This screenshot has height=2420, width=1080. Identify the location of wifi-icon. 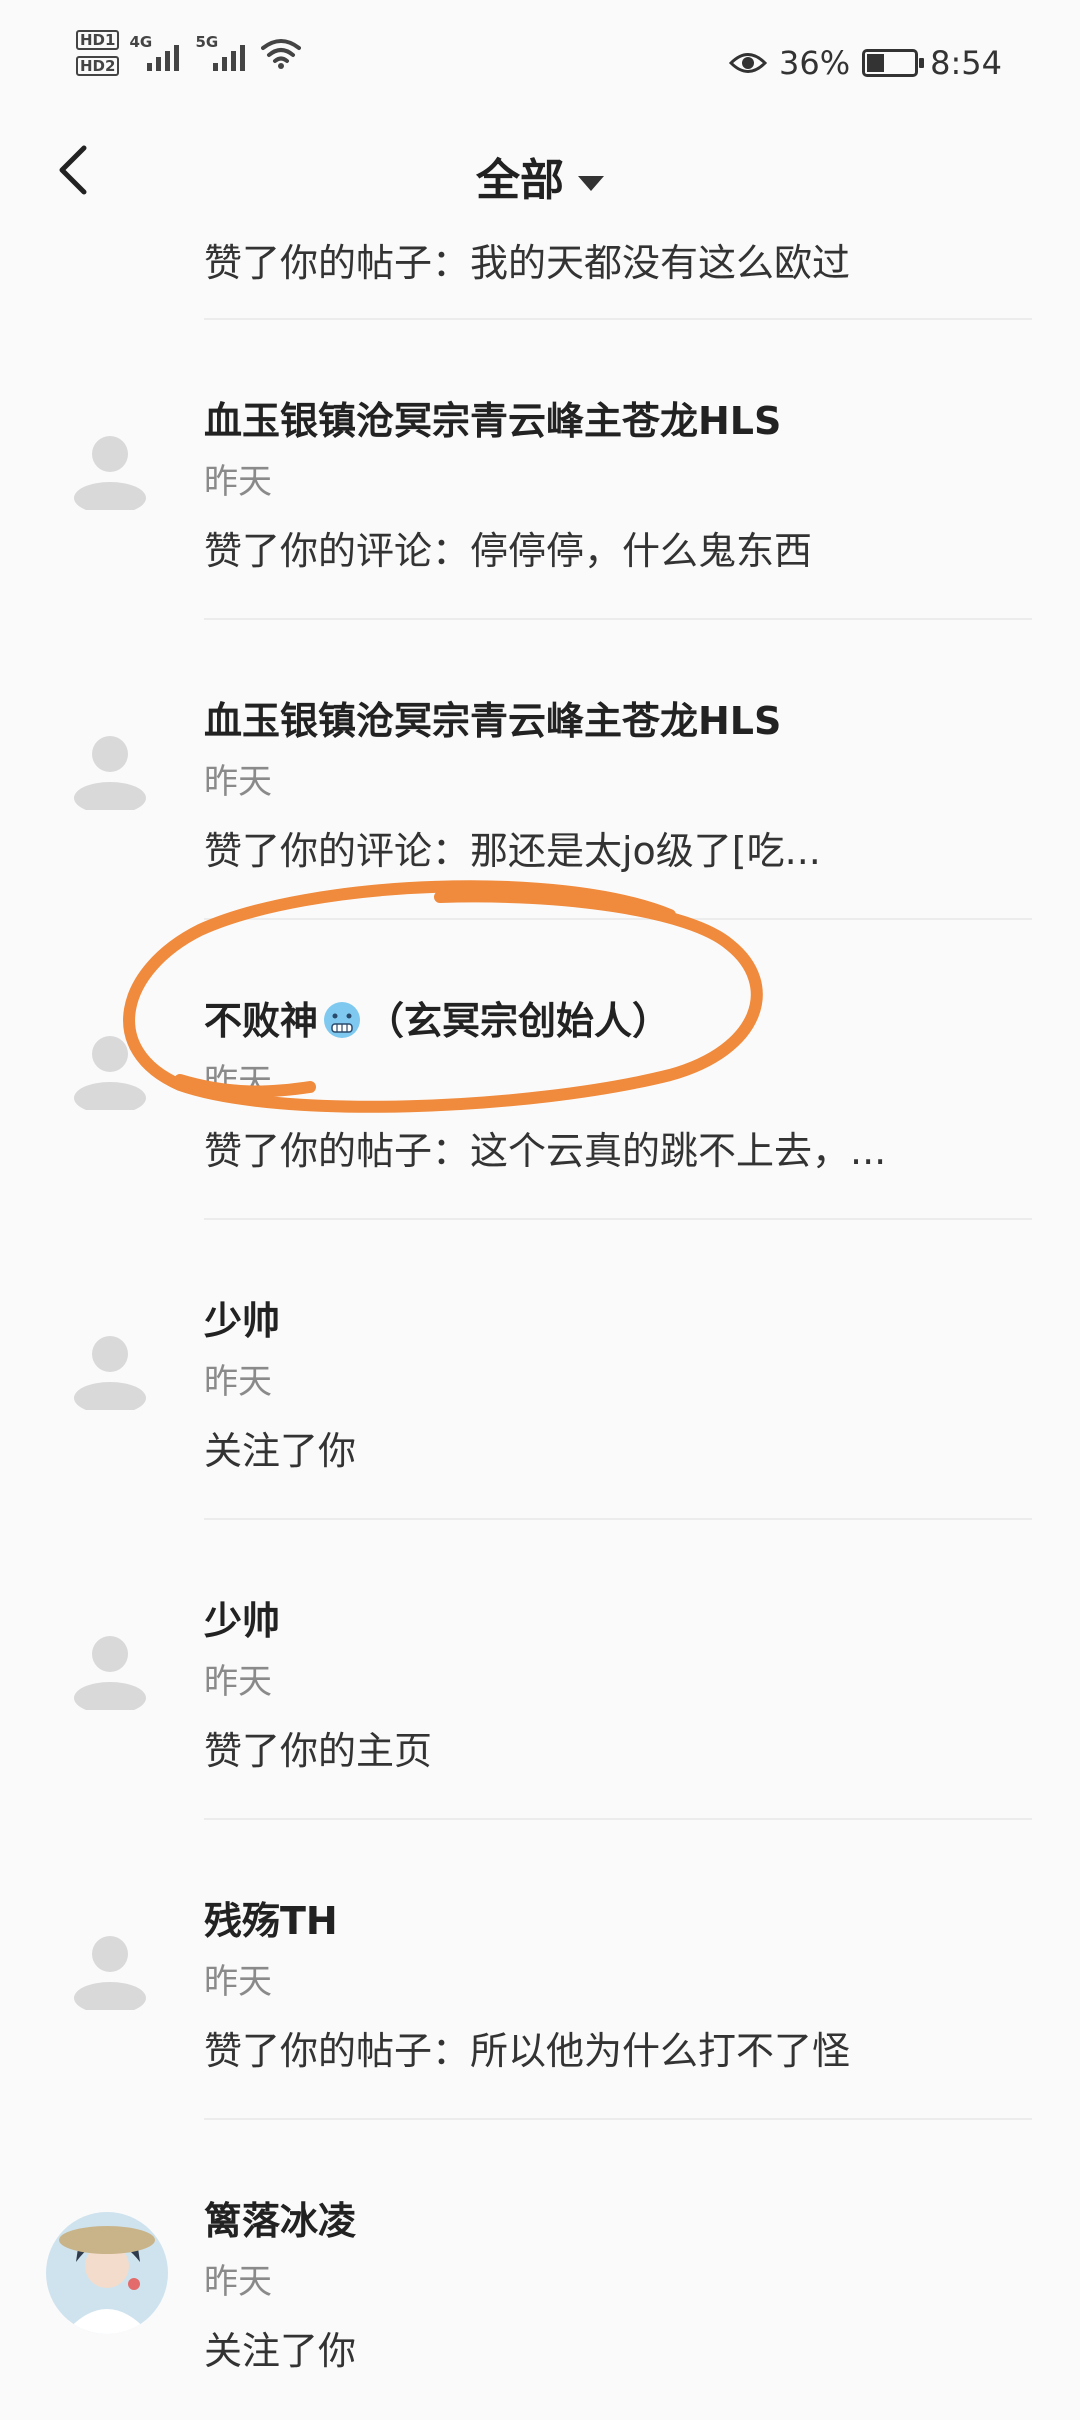
(281, 54).